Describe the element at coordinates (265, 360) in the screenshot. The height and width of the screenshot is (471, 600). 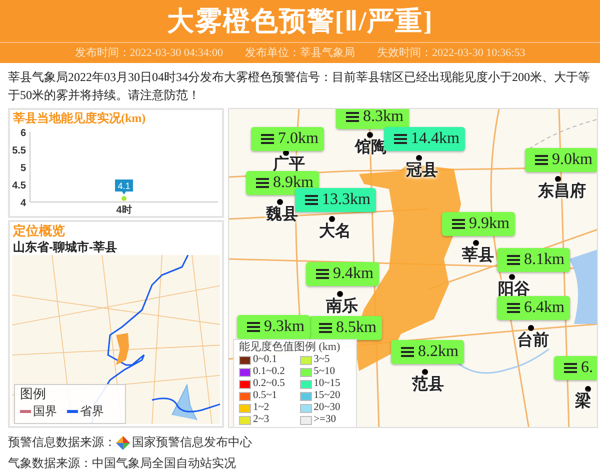
I see `legend-label: 0~0.1` at that location.